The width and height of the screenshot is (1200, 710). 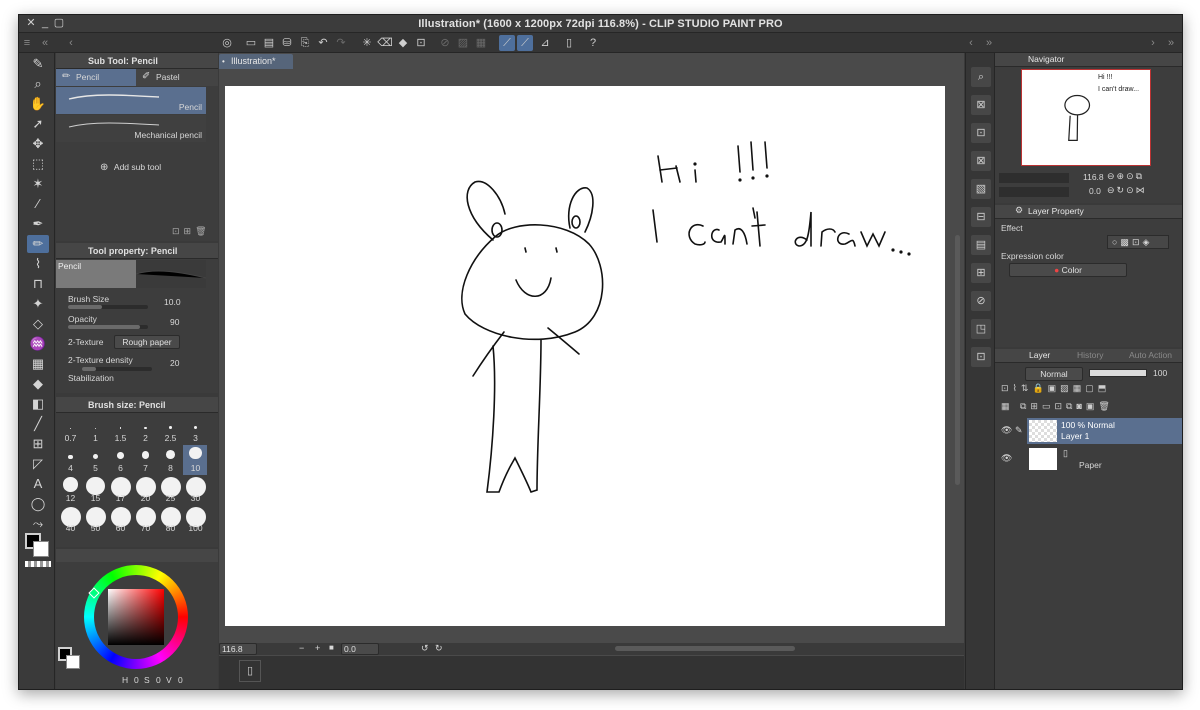 What do you see at coordinates (1039, 355) in the screenshot?
I see `tab-layer: Layer` at bounding box center [1039, 355].